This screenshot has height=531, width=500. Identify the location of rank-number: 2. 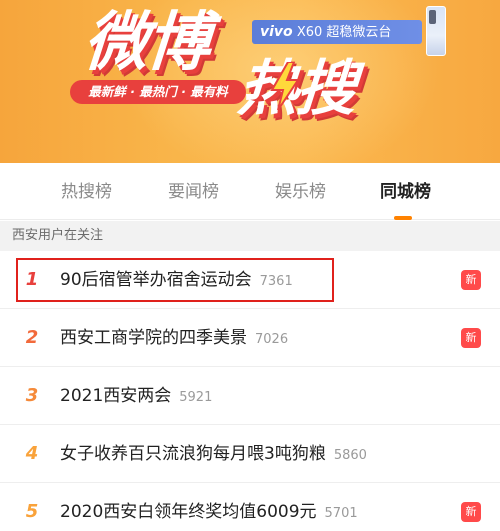
(32, 337).